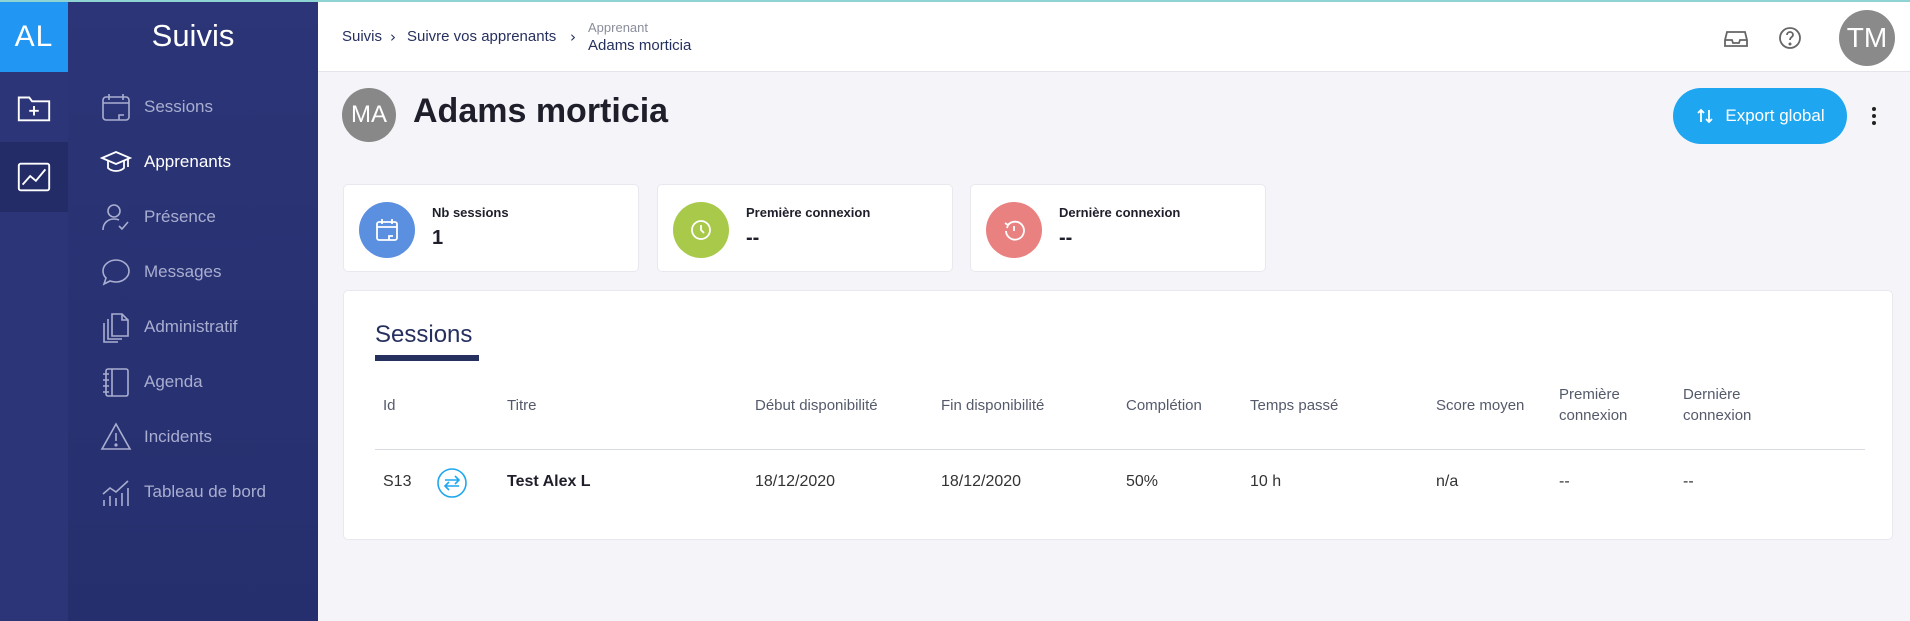 The image size is (1910, 621). What do you see at coordinates (178, 106) in the screenshot?
I see `sidebar-item-label: Sessions` at bounding box center [178, 106].